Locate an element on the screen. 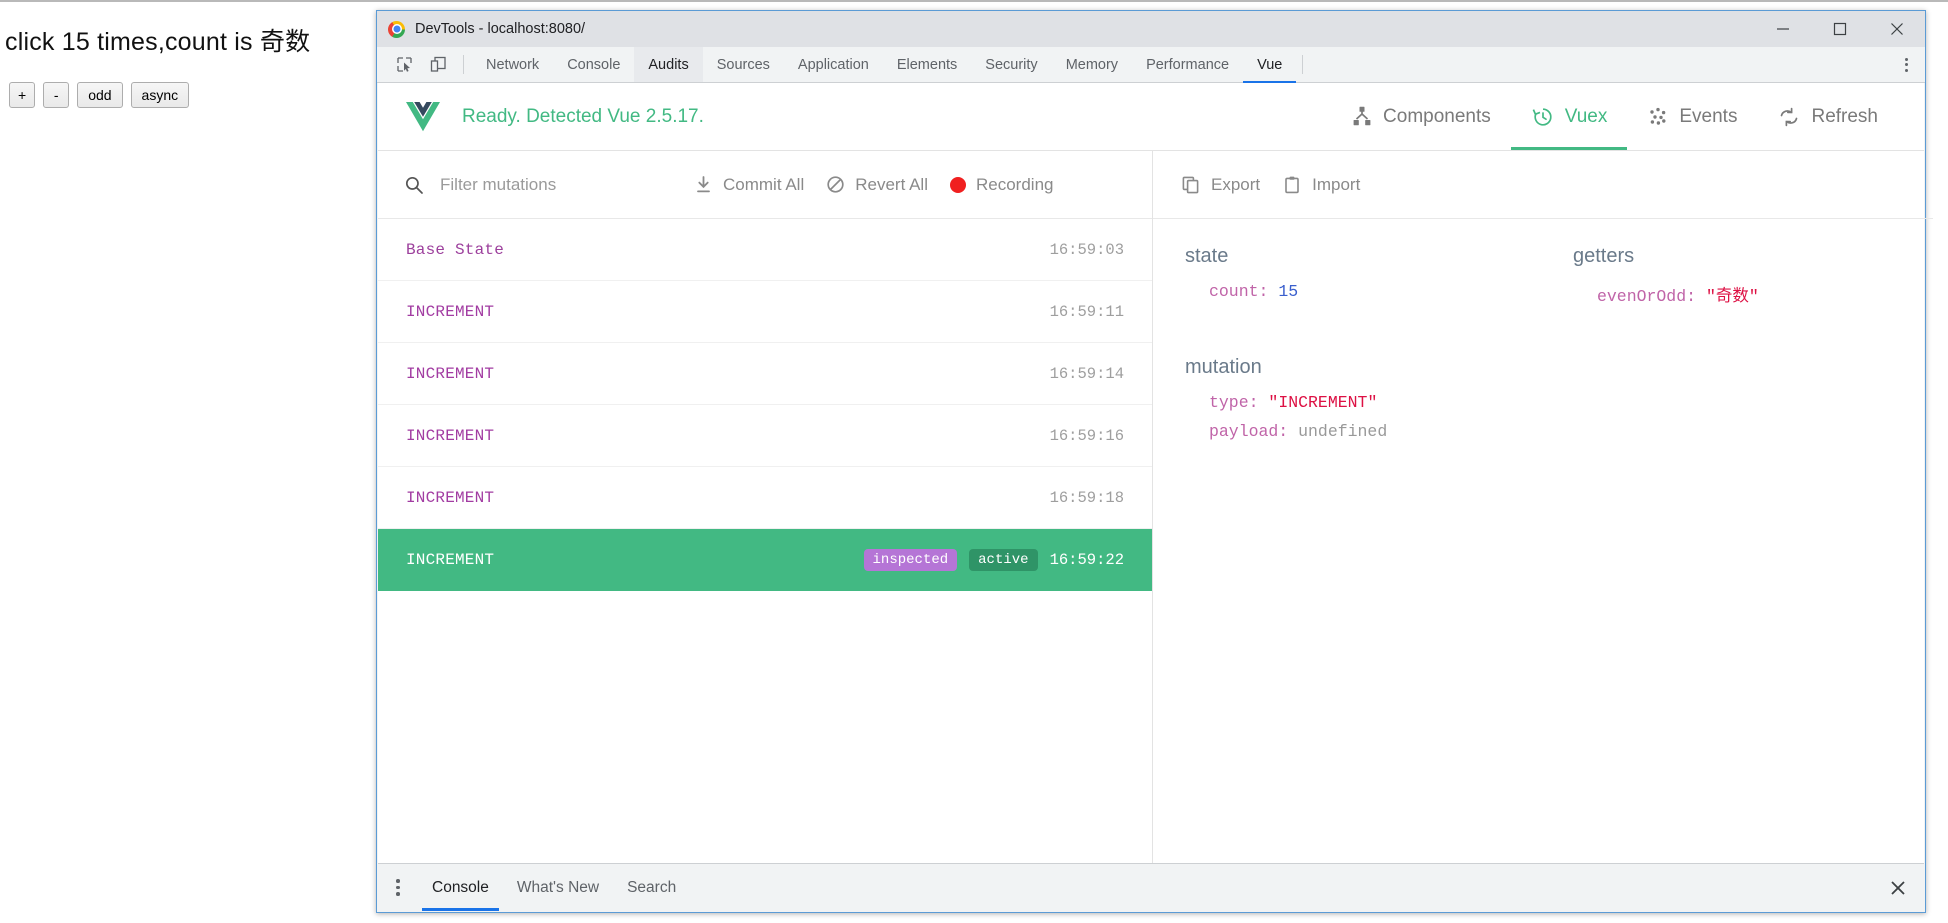 This screenshot has width=1948, height=923. kebab-icon is located at coordinates (398, 887).